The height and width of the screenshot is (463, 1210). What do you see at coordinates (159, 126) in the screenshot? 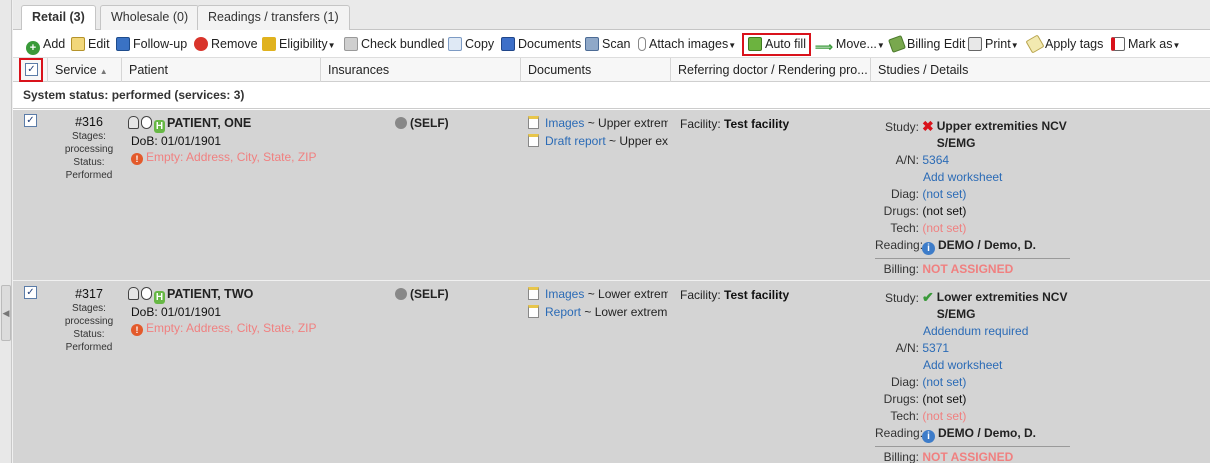
I see `hospital-icon: H` at bounding box center [159, 126].